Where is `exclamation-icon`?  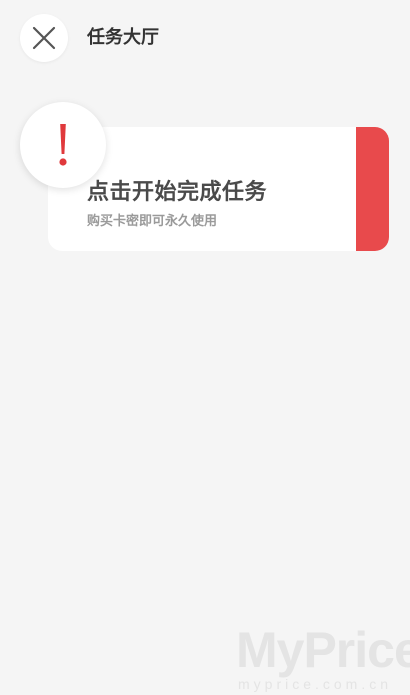 exclamation-icon is located at coordinates (63, 145).